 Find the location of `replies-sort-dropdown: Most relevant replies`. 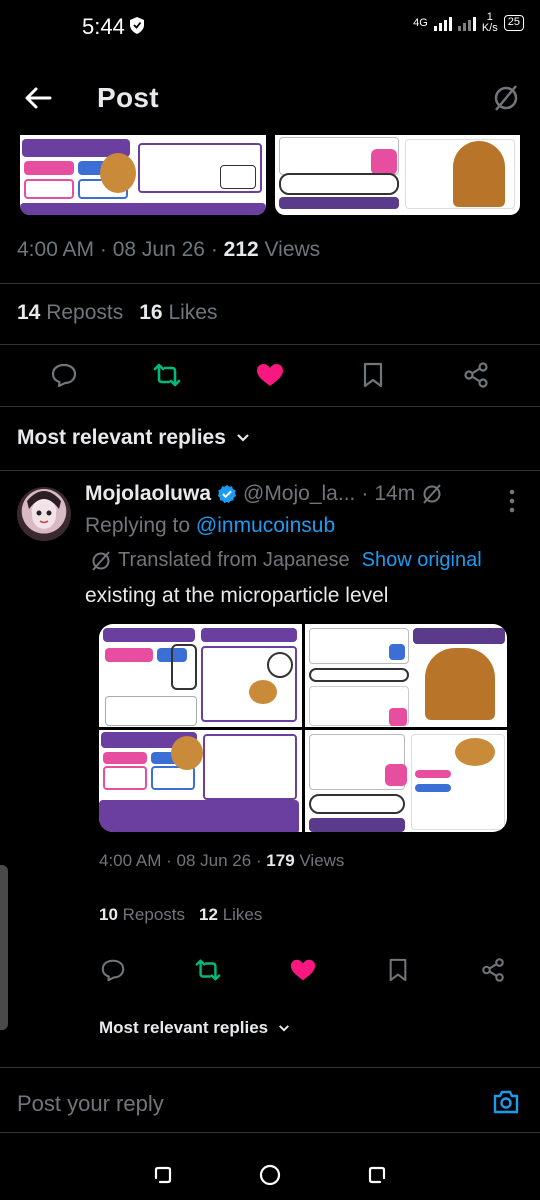

replies-sort-dropdown: Most relevant replies is located at coordinates (133, 438).